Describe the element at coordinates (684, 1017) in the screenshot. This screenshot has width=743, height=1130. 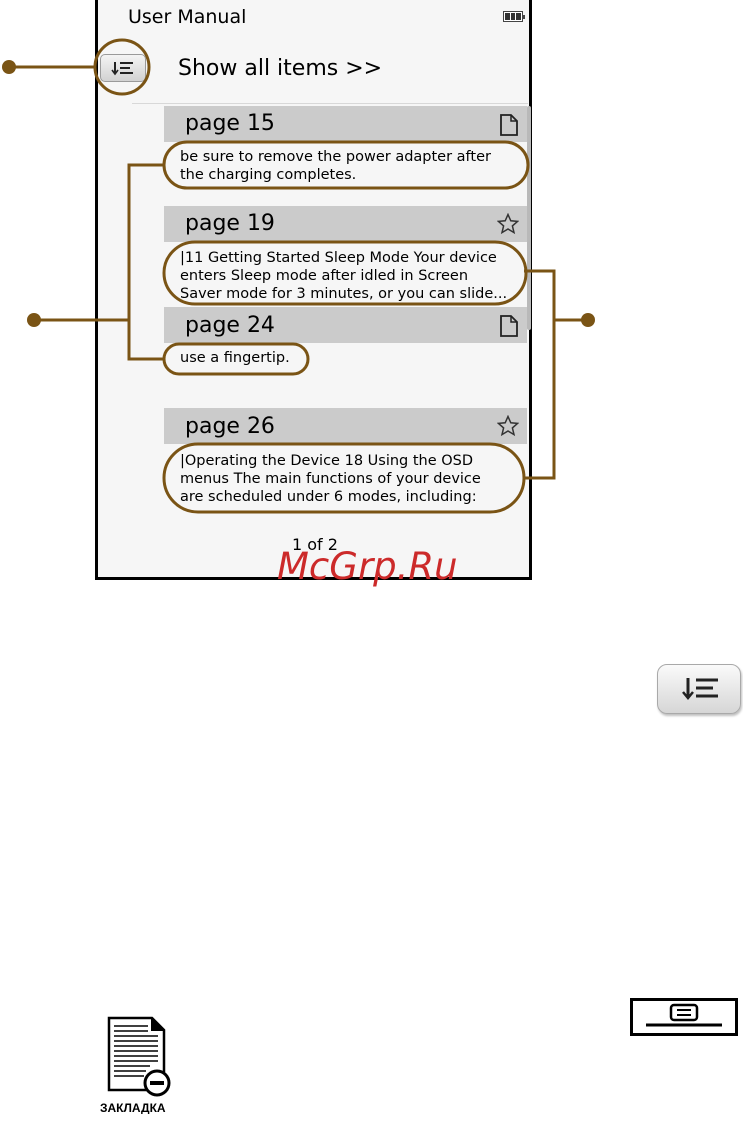
I see `bookmark-key-icon` at that location.